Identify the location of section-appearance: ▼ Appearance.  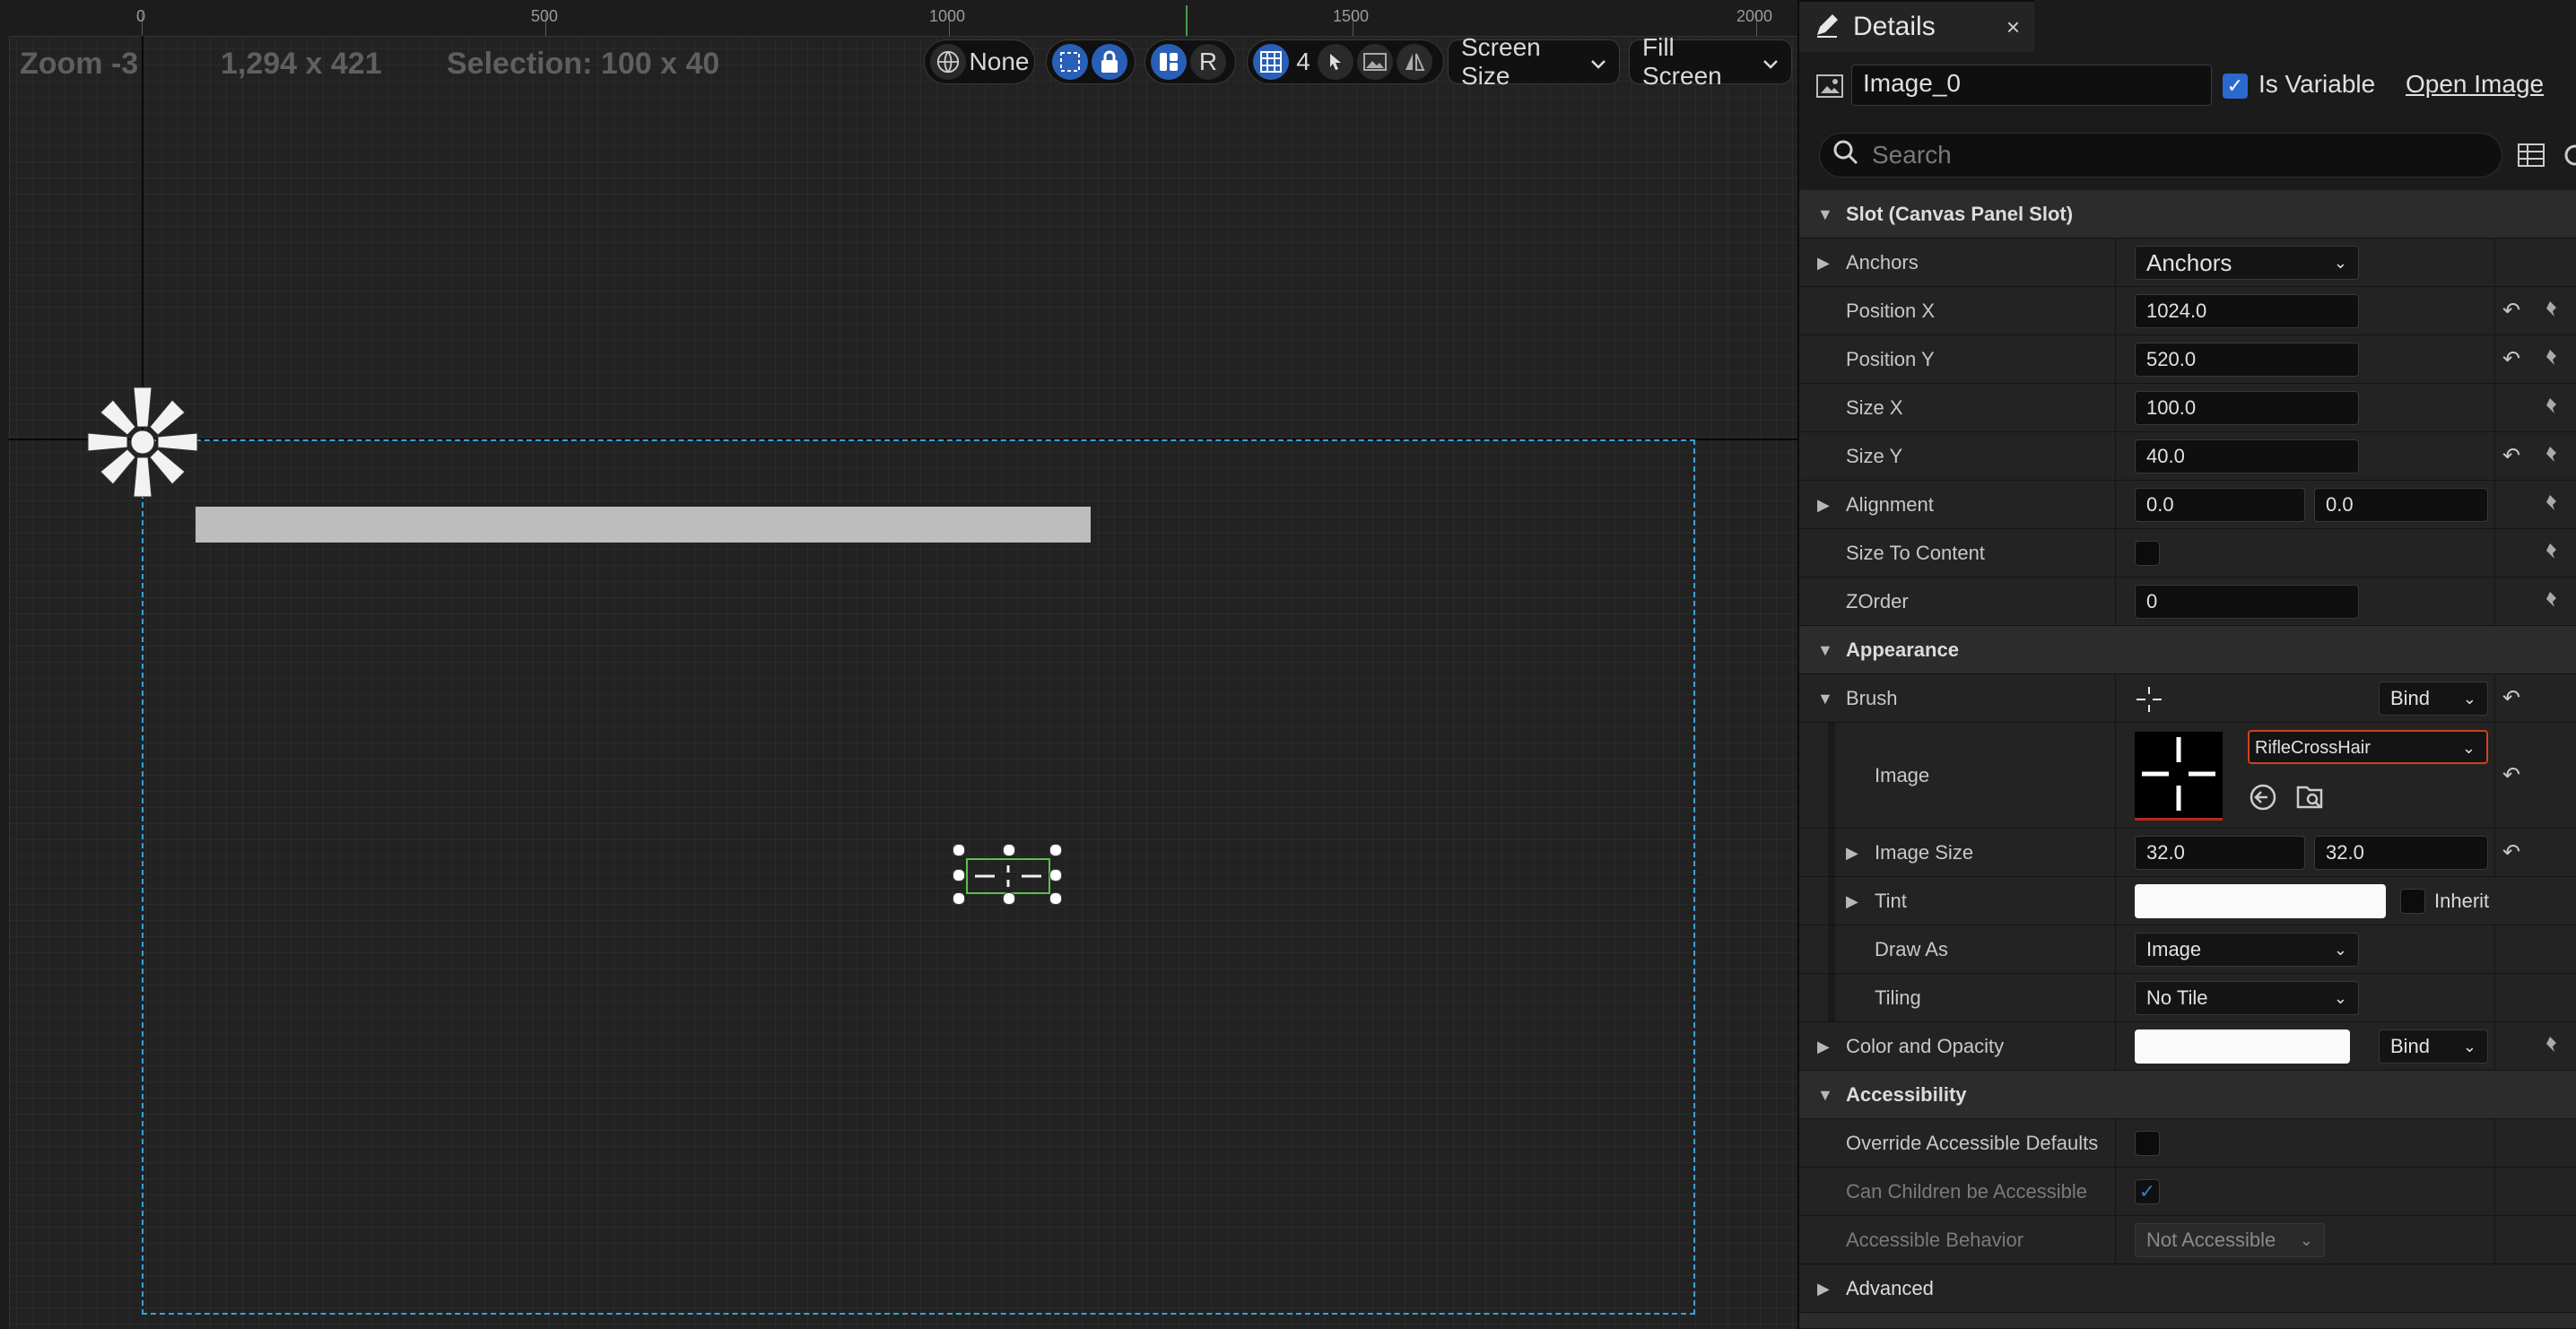
(2187, 650).